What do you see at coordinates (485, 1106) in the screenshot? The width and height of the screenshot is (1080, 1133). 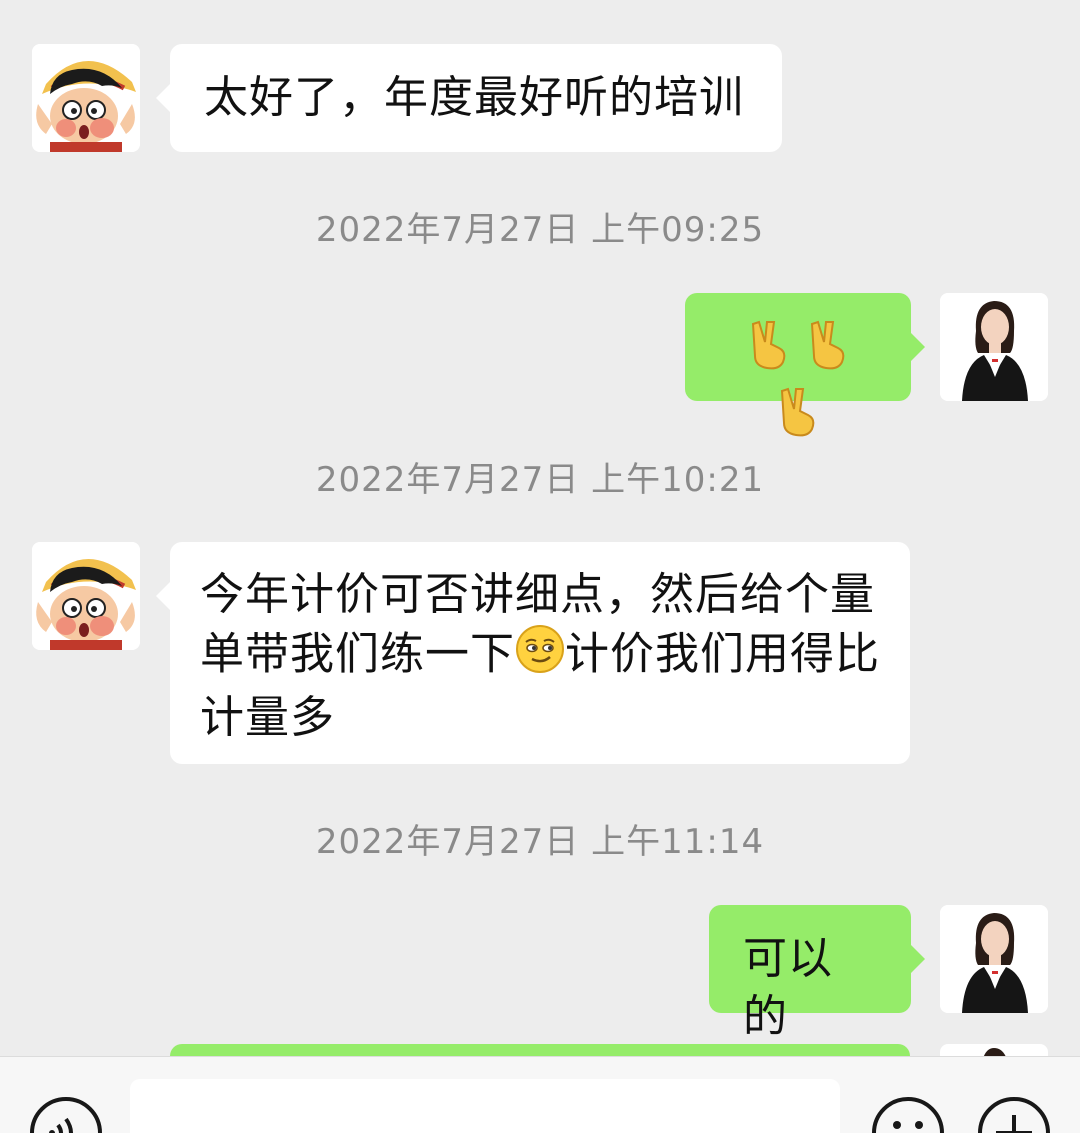 I see `message-input` at bounding box center [485, 1106].